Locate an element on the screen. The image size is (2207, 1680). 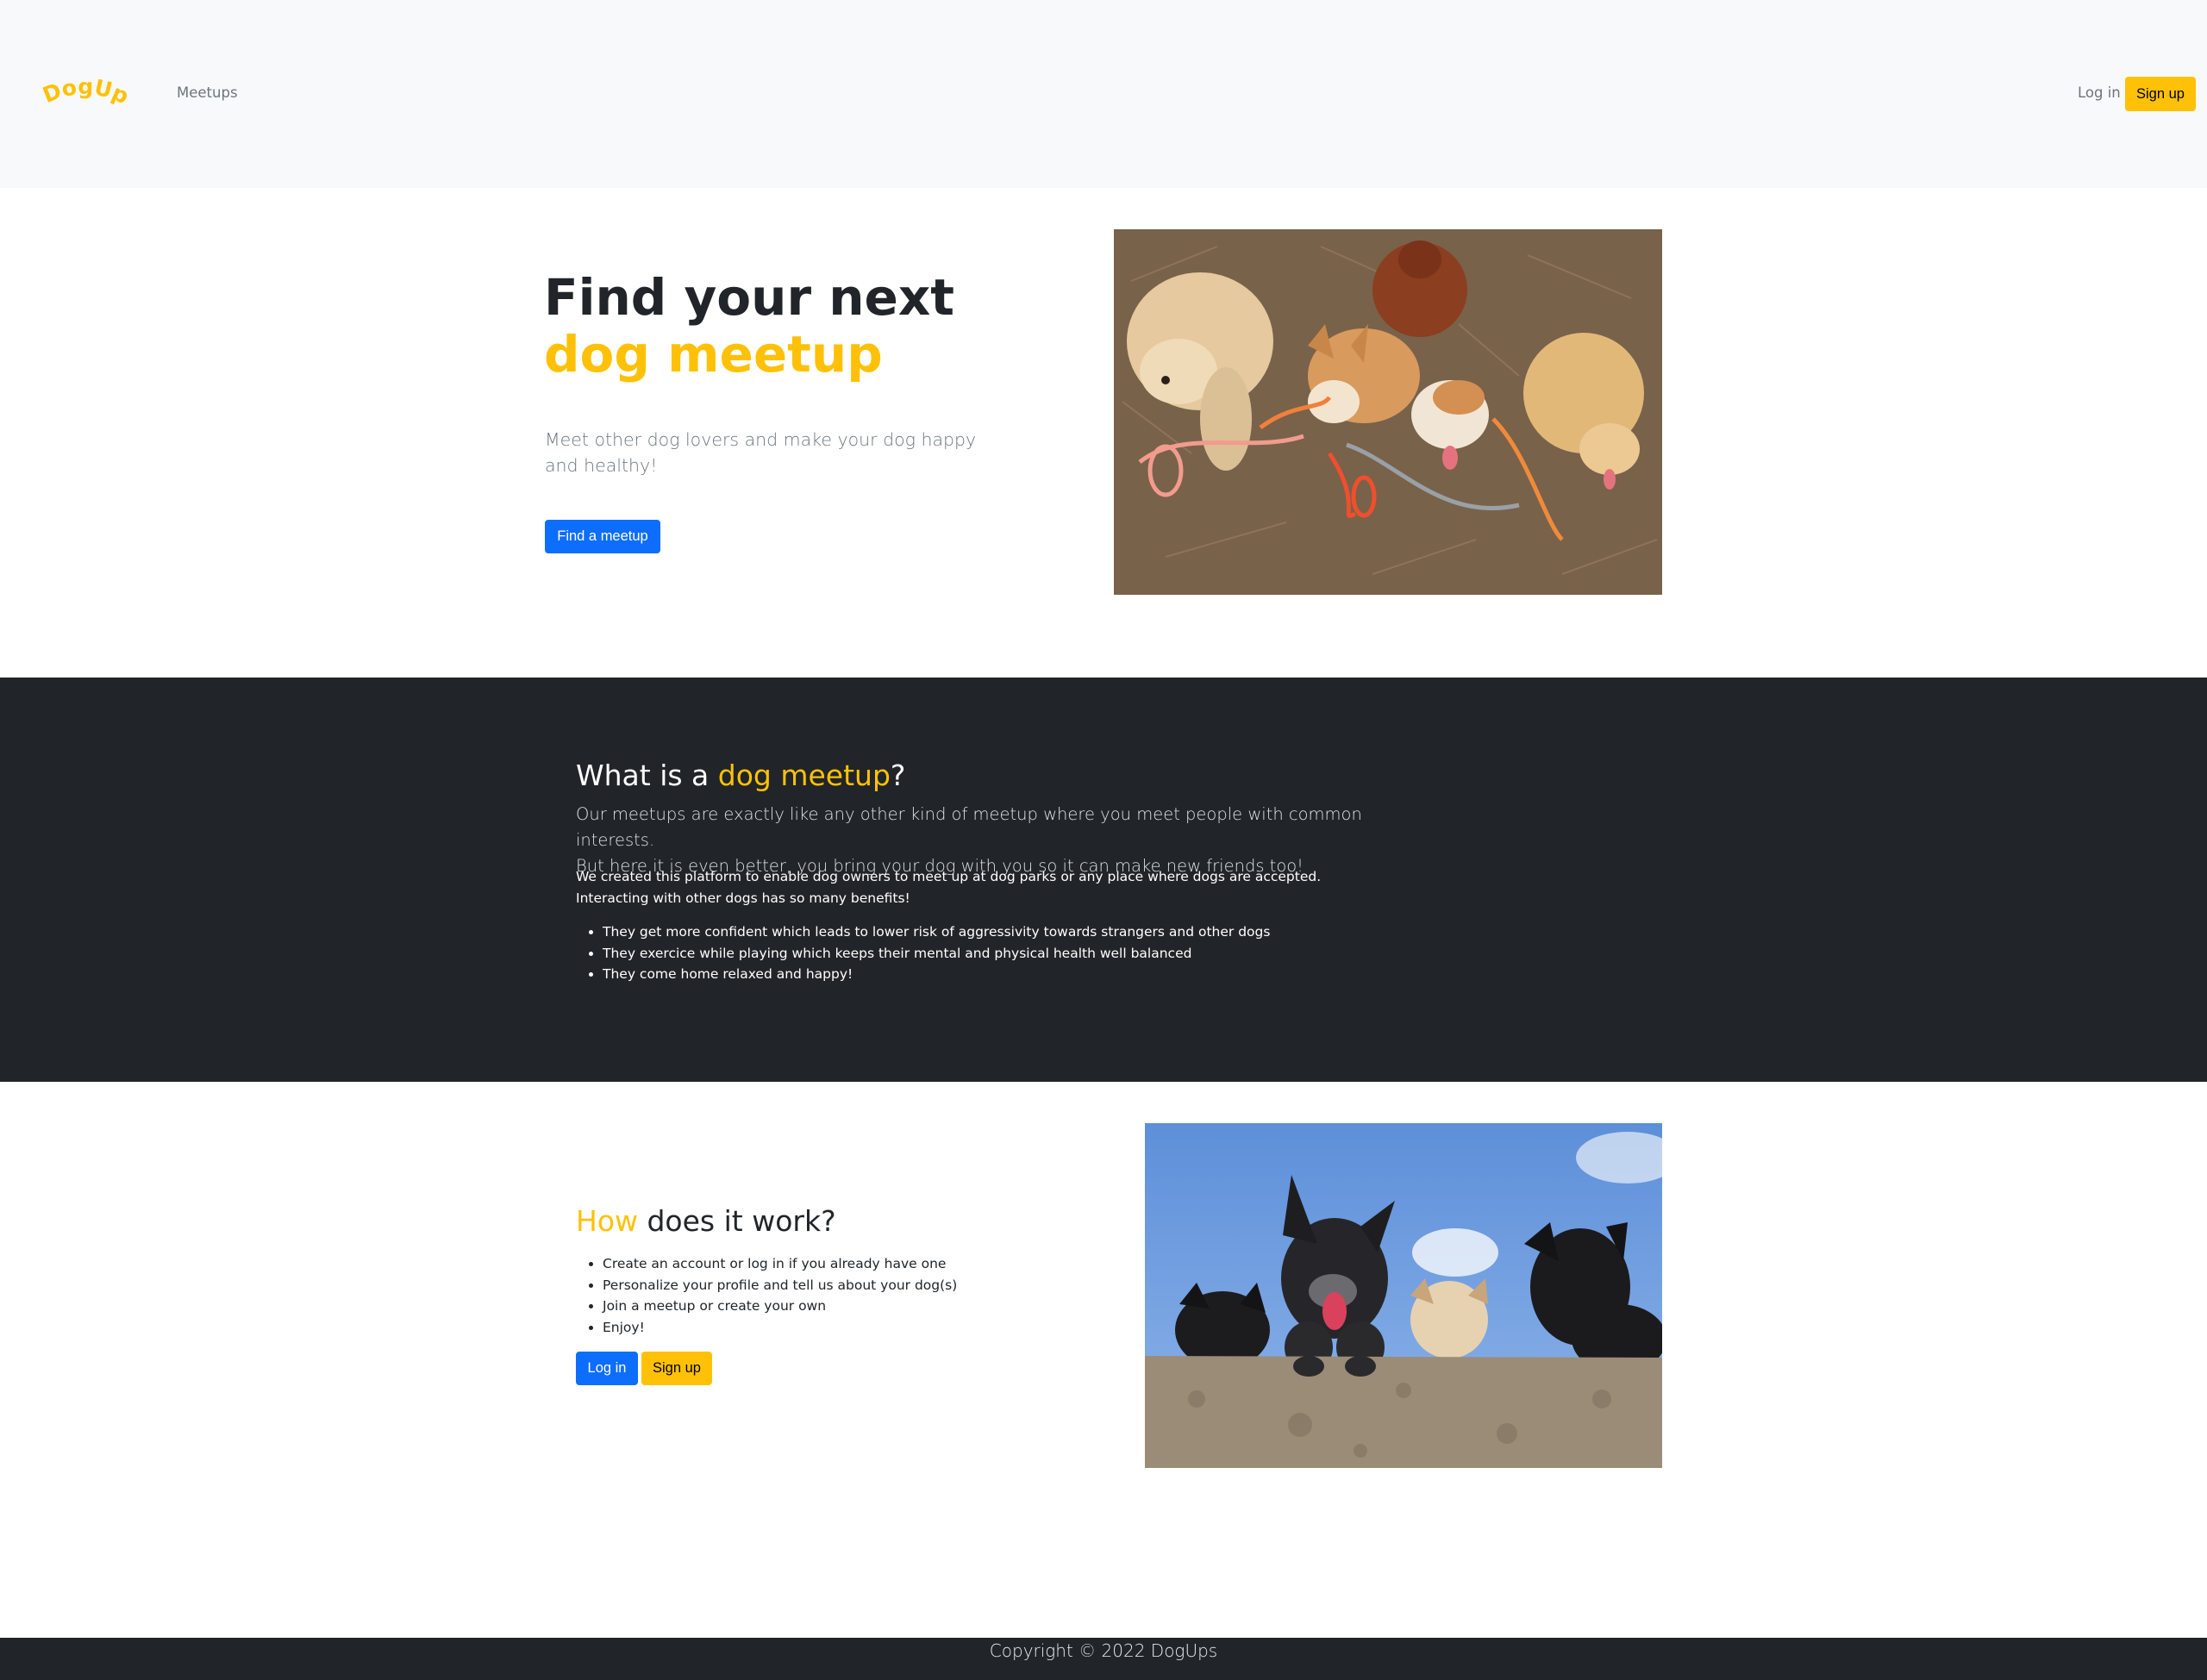
how-title-accent: How is located at coordinates (607, 1221).